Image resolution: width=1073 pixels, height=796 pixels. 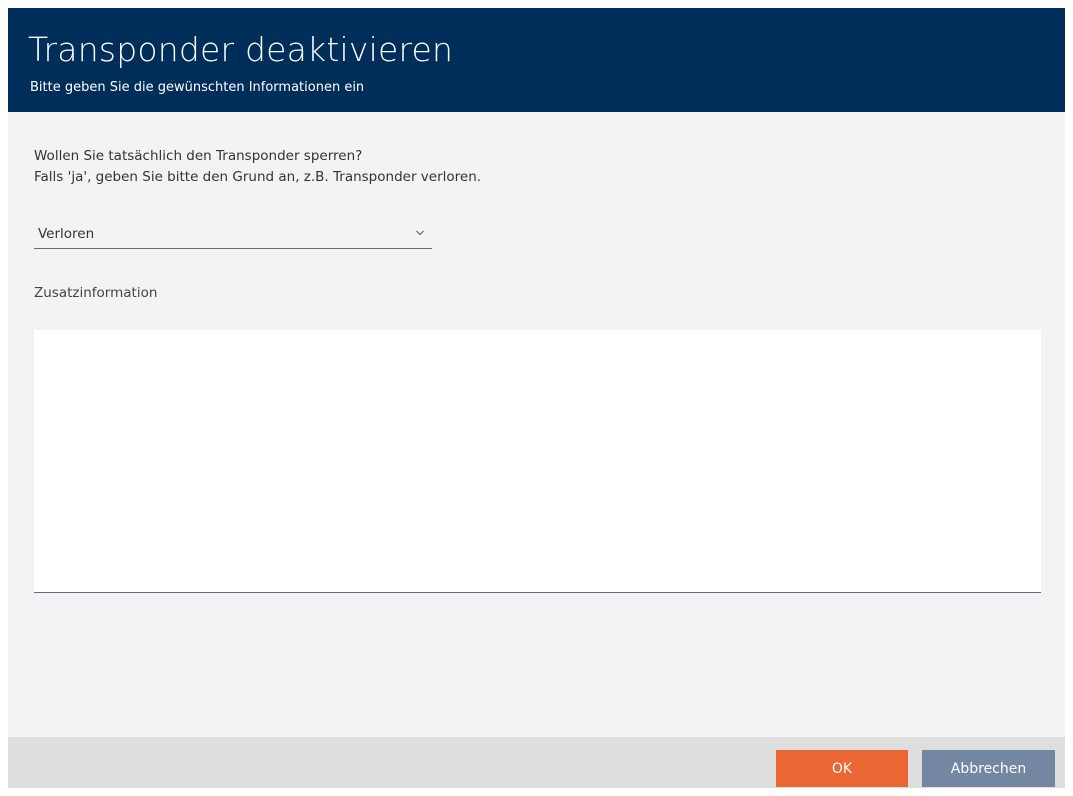 I want to click on additional-info-label: Zusatzinformation, so click(x=96, y=293).